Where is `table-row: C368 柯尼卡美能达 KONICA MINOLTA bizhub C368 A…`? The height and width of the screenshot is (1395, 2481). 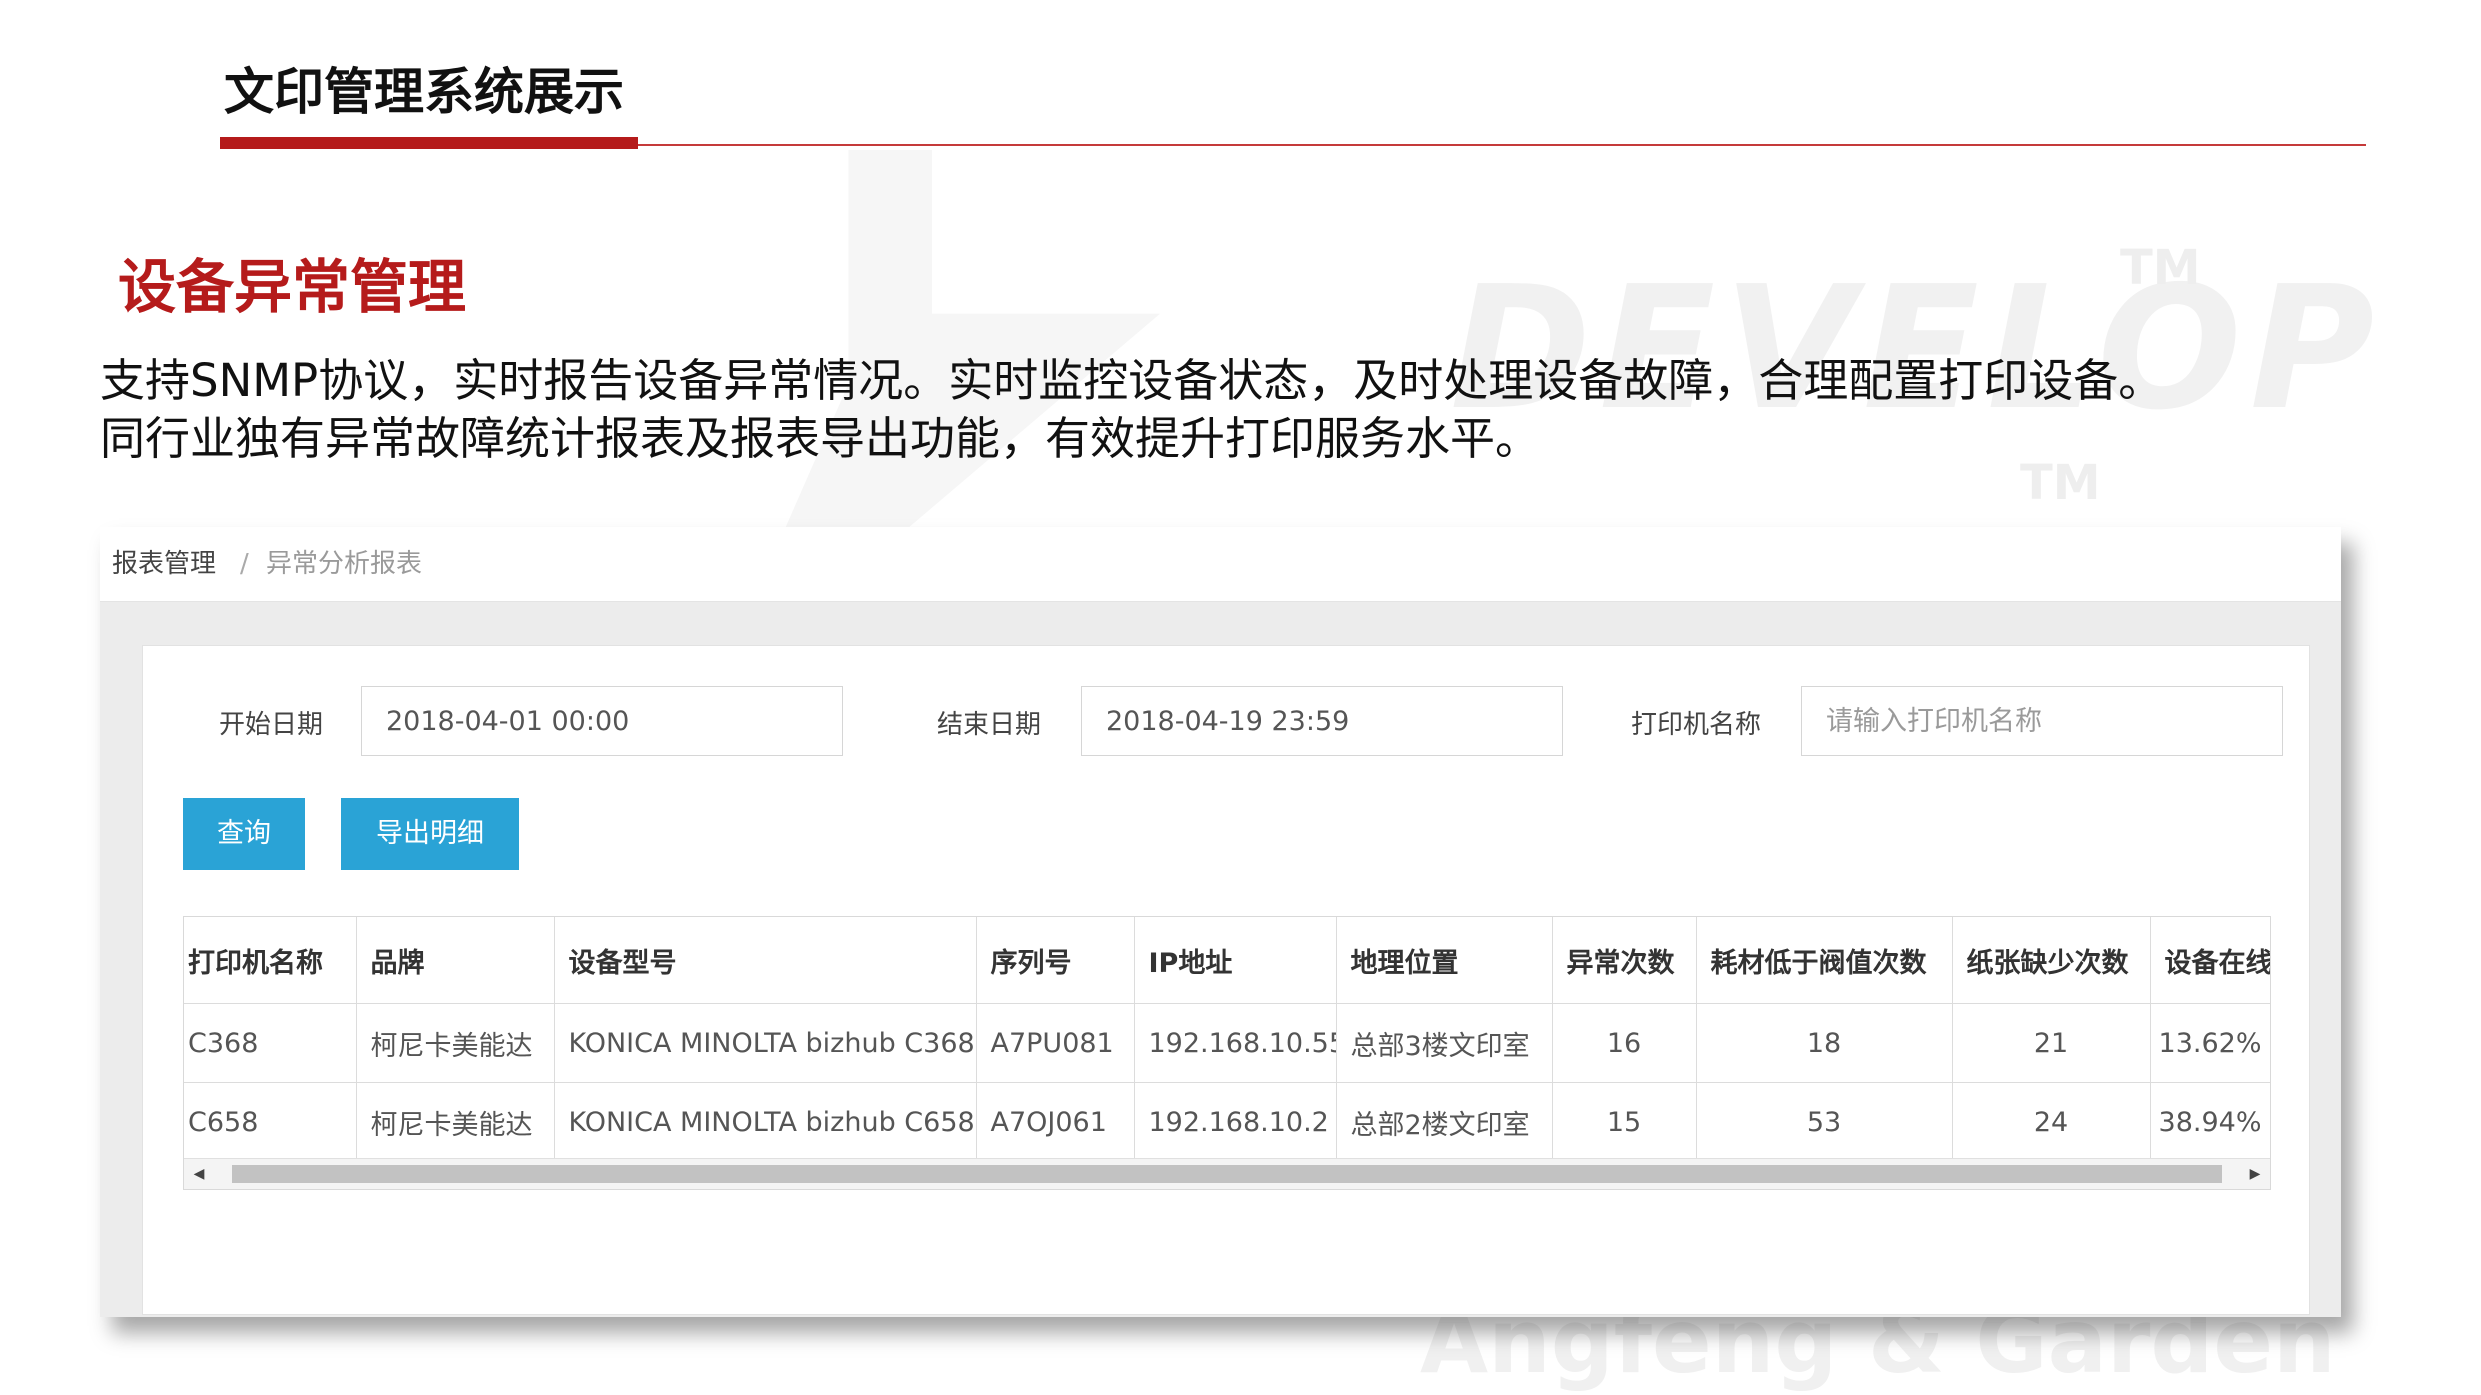 table-row: C368 柯尼卡美能达 KONICA MINOLTA bizhub C368 A… is located at coordinates (1227, 1043).